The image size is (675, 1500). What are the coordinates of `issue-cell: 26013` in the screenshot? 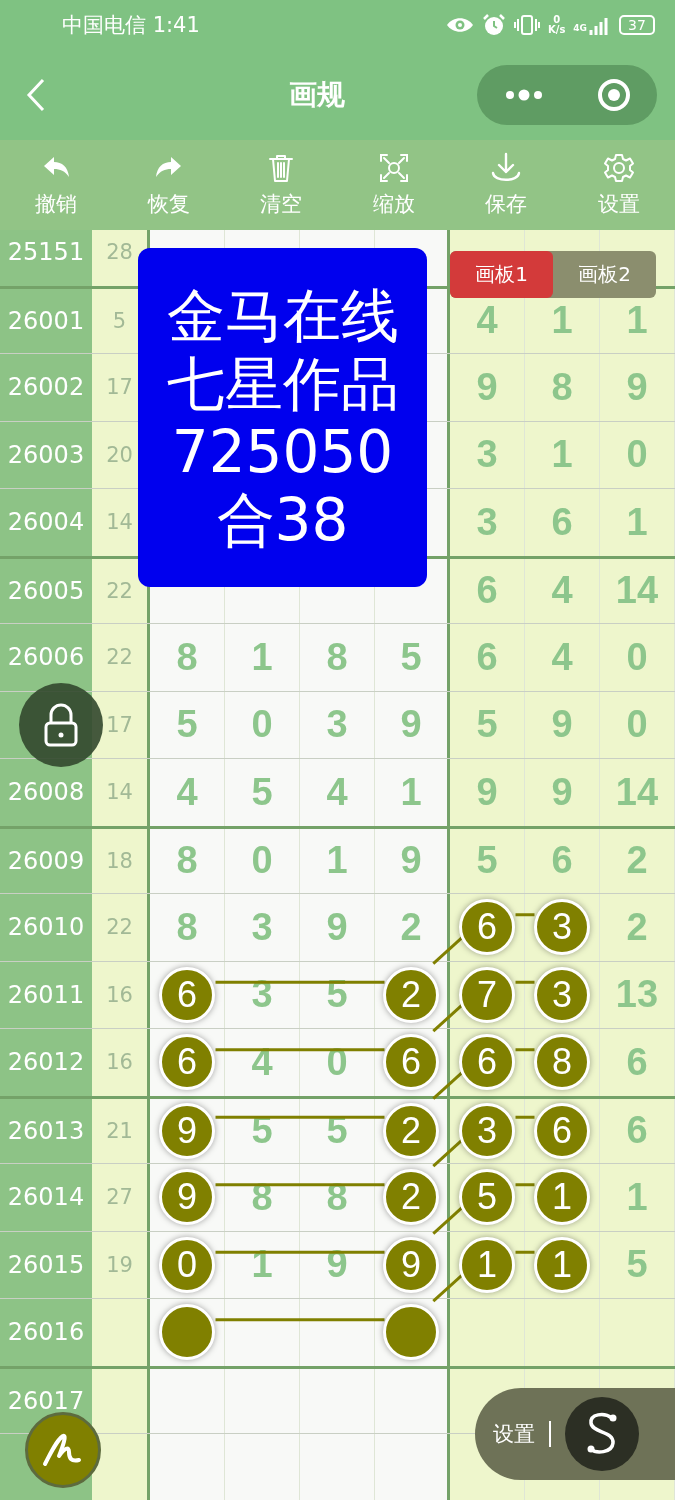 It's located at (46, 1130).